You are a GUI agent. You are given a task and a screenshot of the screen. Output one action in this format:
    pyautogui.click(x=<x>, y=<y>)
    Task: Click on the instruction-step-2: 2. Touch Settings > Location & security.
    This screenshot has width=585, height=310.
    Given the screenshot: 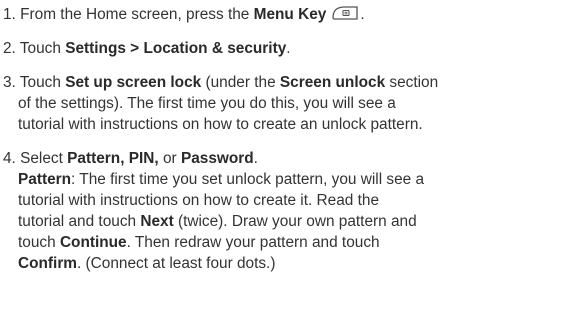 What is the action you would take?
    pyautogui.click(x=294, y=48)
    